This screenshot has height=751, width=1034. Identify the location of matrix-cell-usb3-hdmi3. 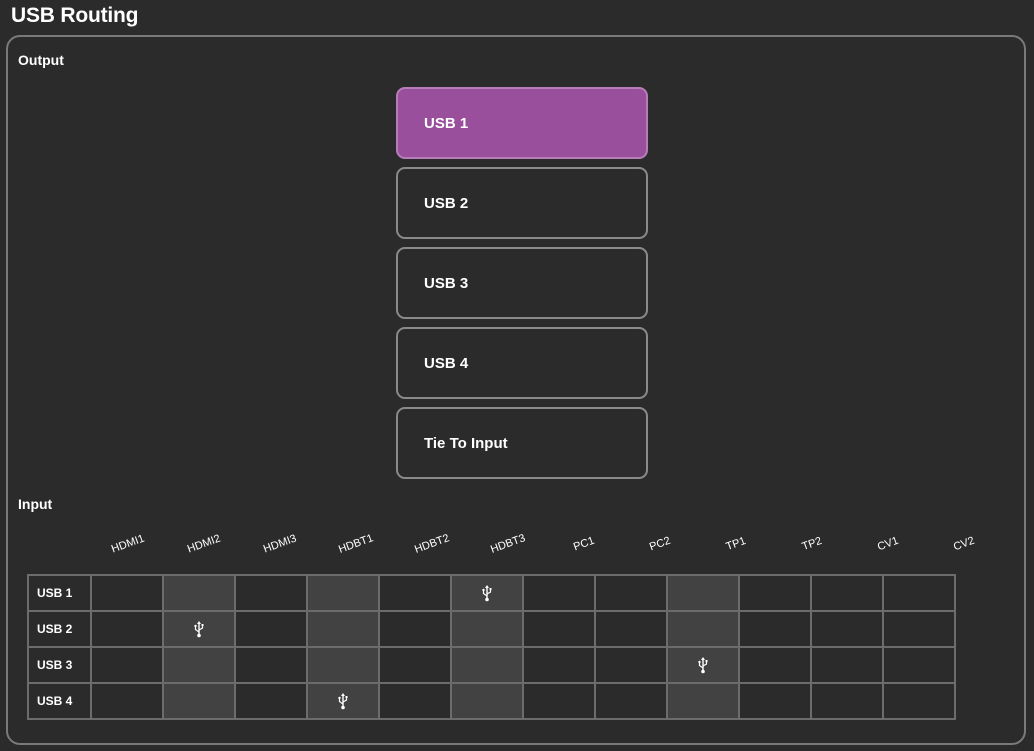
(271, 665).